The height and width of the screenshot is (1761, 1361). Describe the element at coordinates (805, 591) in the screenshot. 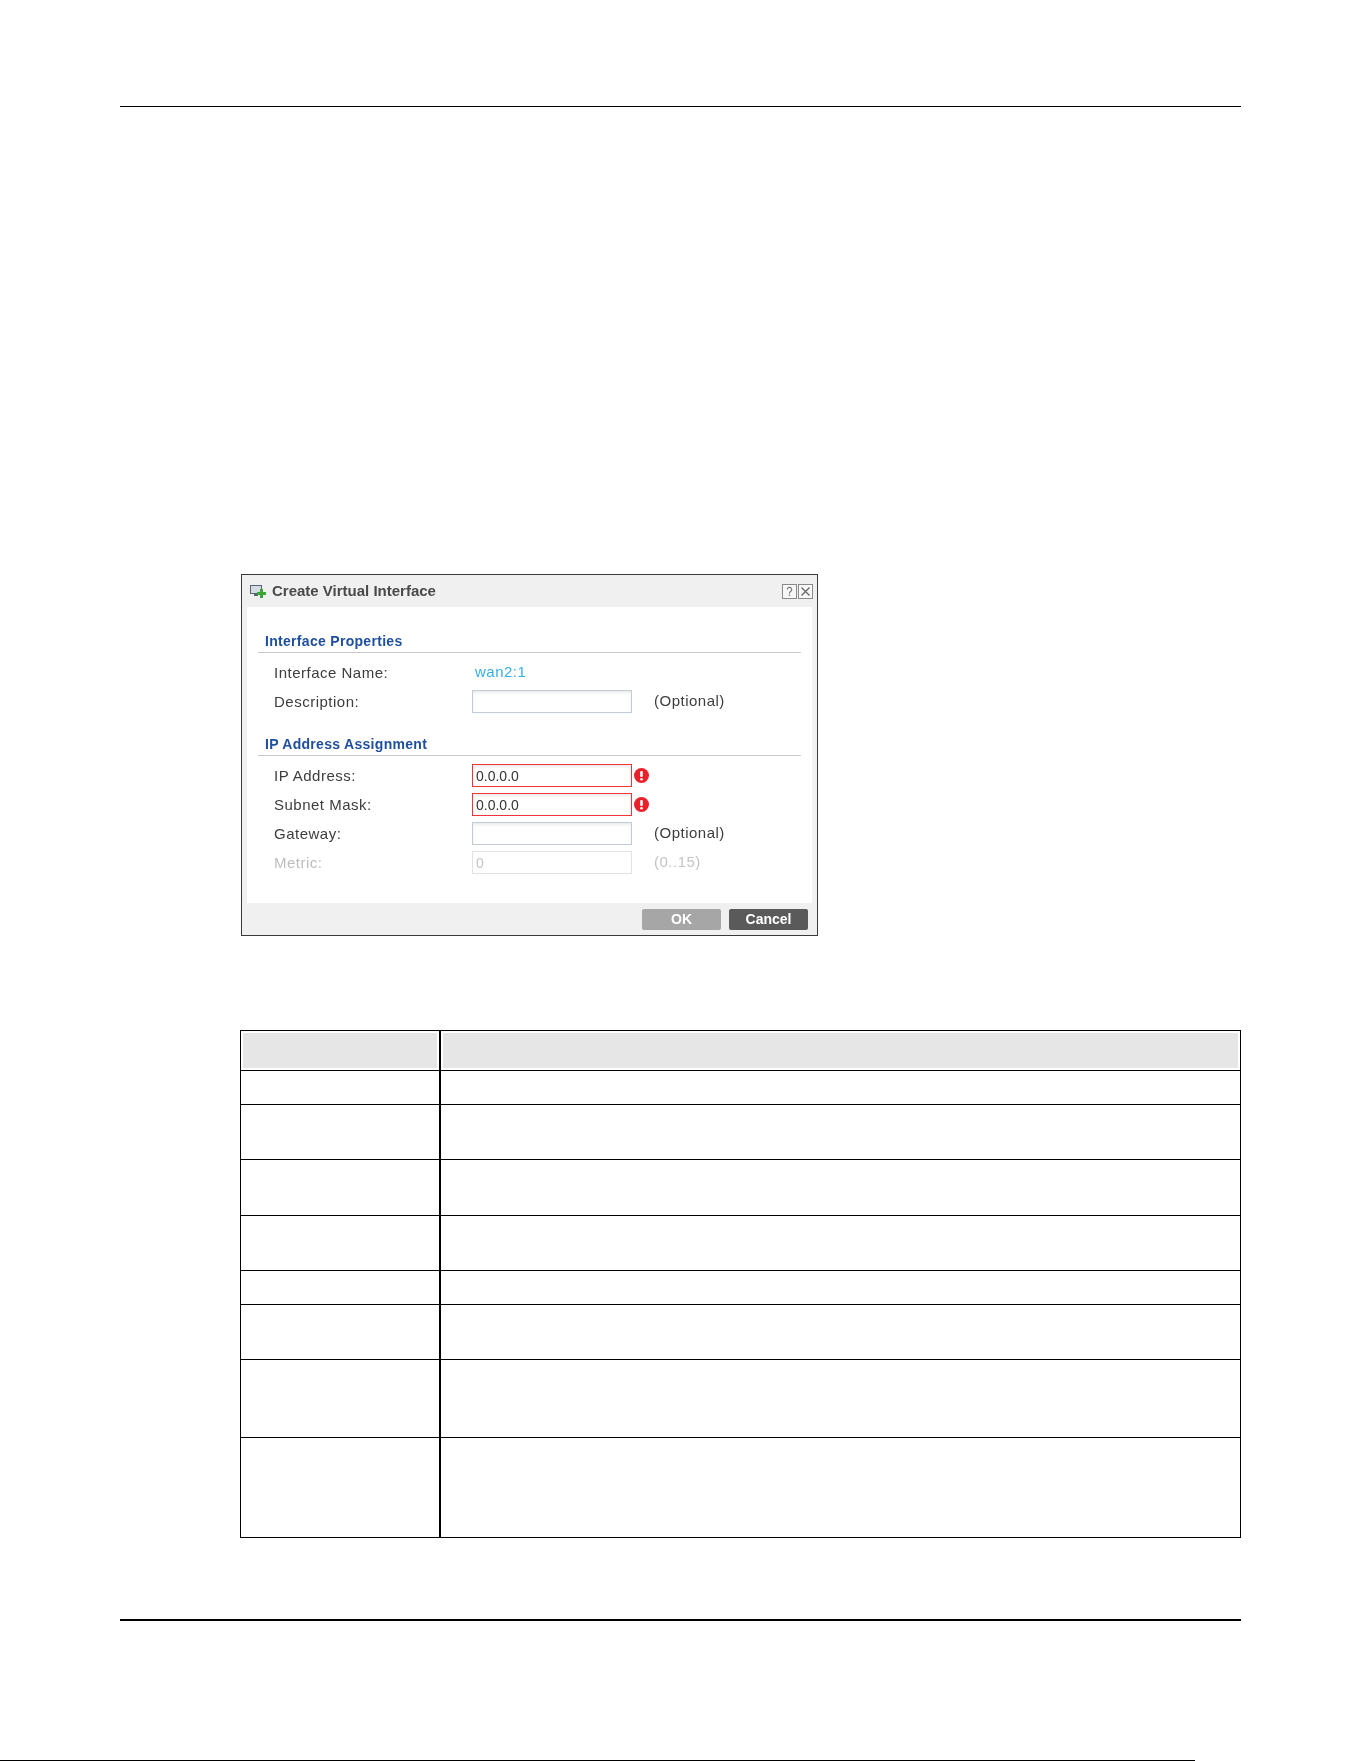

I see `close-icon` at that location.